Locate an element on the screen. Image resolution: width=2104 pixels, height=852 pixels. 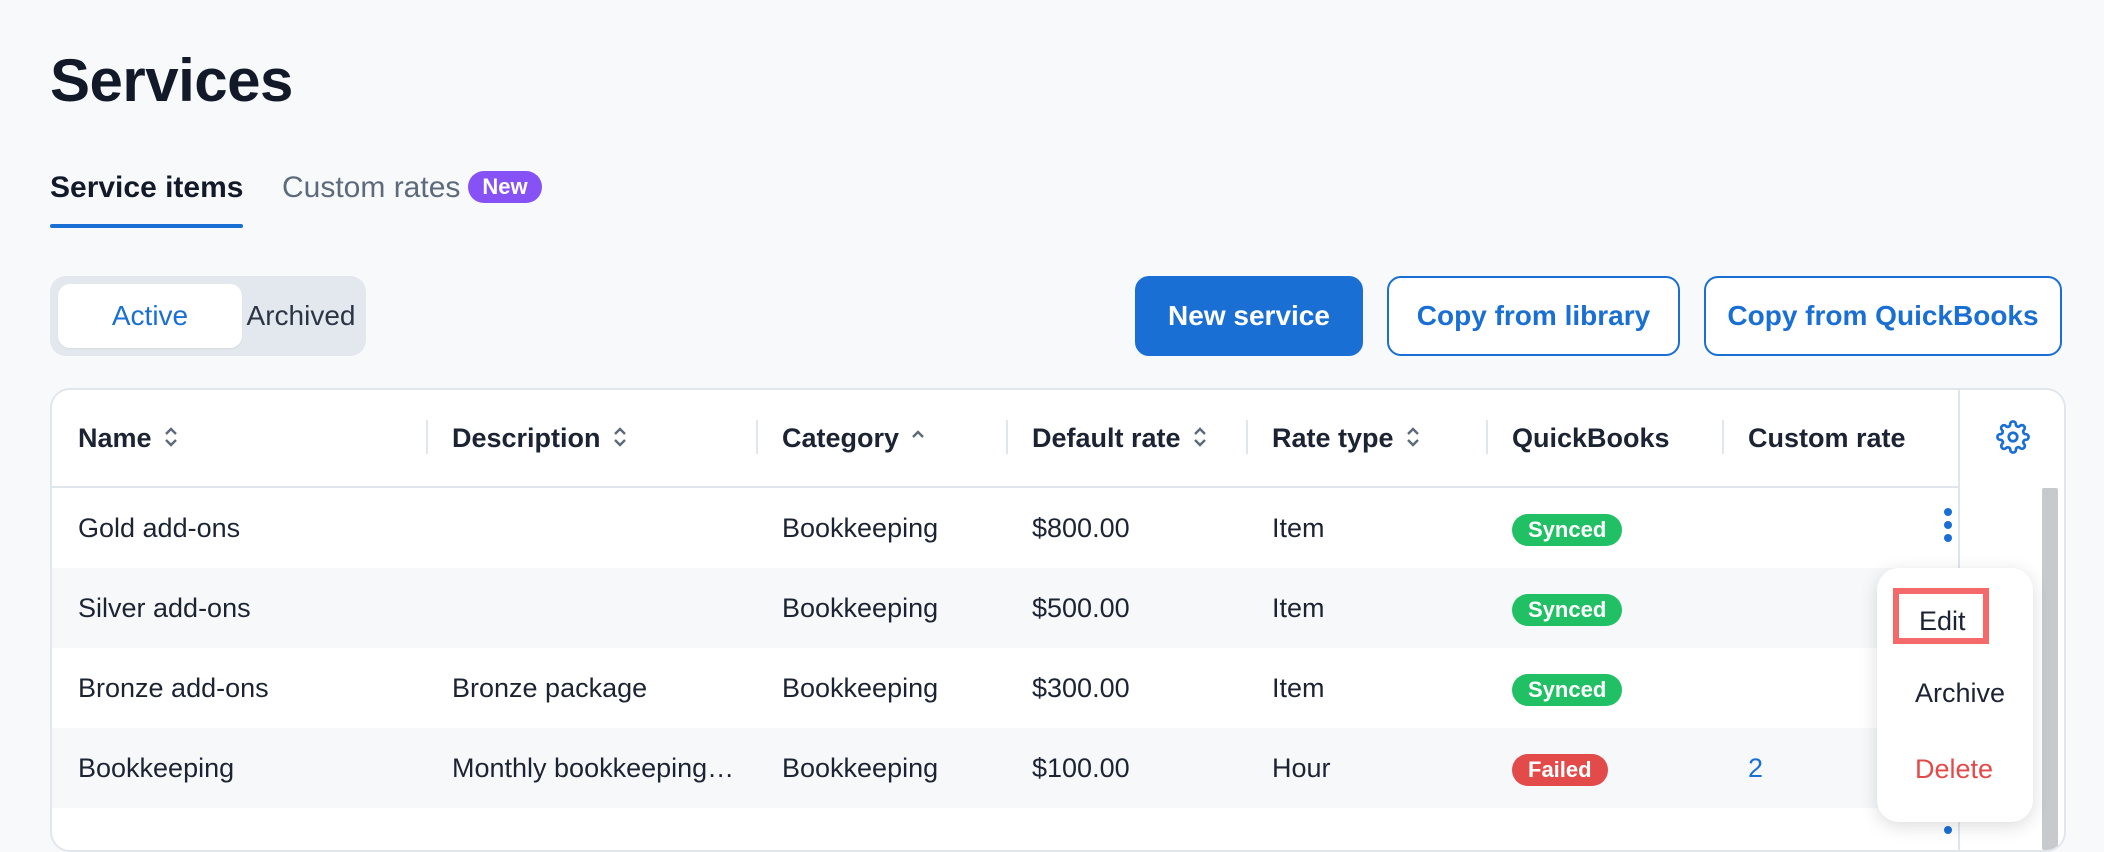
column-header-category: Category is located at coordinates (853, 438).